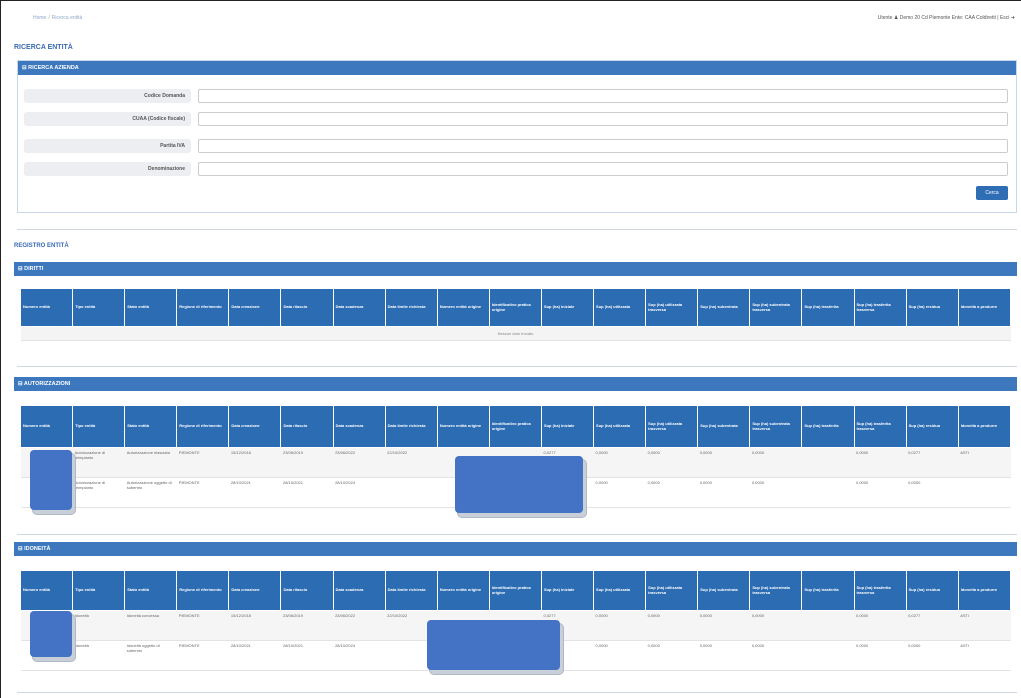 Image resolution: width=1021 pixels, height=698 pixels. What do you see at coordinates (107, 119) in the screenshot?
I see `cuaa-label: CUAA (Codice fiscale)` at bounding box center [107, 119].